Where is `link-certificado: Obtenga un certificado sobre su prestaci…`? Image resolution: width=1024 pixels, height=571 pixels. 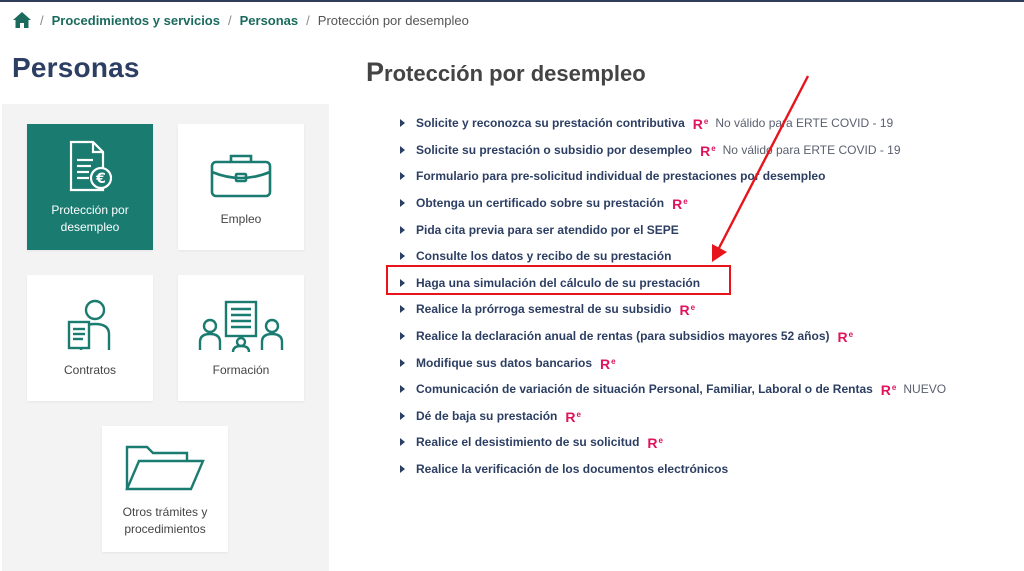
link-certificado: Obtenga un certificado sobre su prestaci… is located at coordinates (540, 203).